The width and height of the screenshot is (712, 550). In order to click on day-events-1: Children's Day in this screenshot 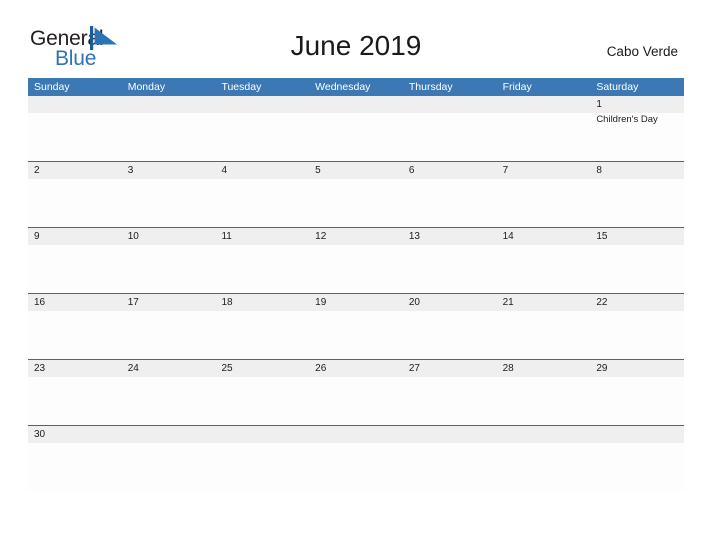, I will do `click(637, 137)`.